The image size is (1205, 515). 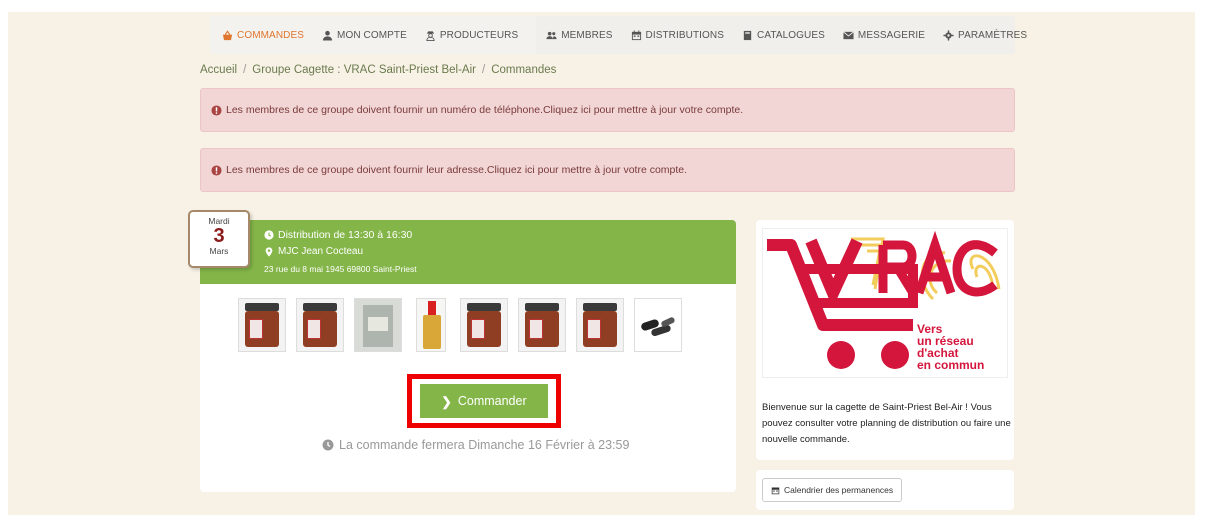 I want to click on nav-item-commandes: COMMANDES, so click(x=263, y=35).